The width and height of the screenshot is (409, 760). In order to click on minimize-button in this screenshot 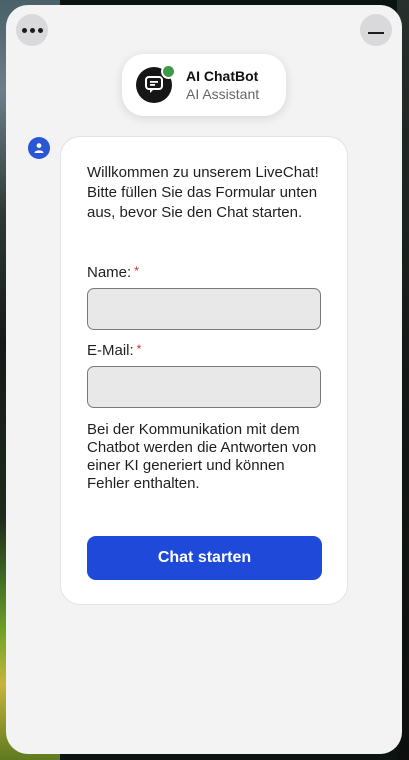, I will do `click(376, 30)`.